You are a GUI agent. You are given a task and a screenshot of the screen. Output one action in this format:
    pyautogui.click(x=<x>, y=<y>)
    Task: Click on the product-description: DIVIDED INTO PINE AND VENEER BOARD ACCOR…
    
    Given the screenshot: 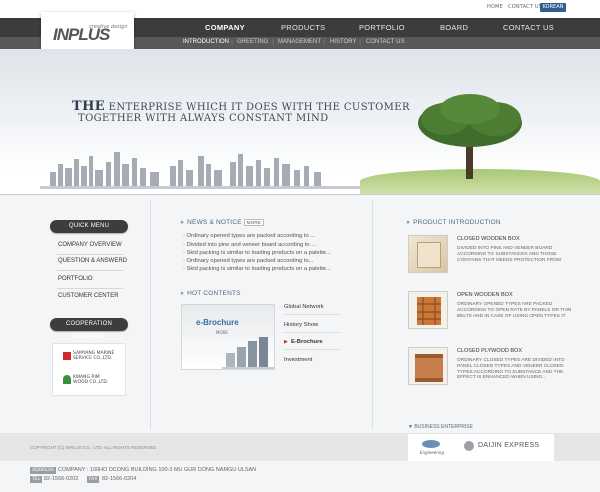 What is the action you would take?
    pyautogui.click(x=509, y=254)
    